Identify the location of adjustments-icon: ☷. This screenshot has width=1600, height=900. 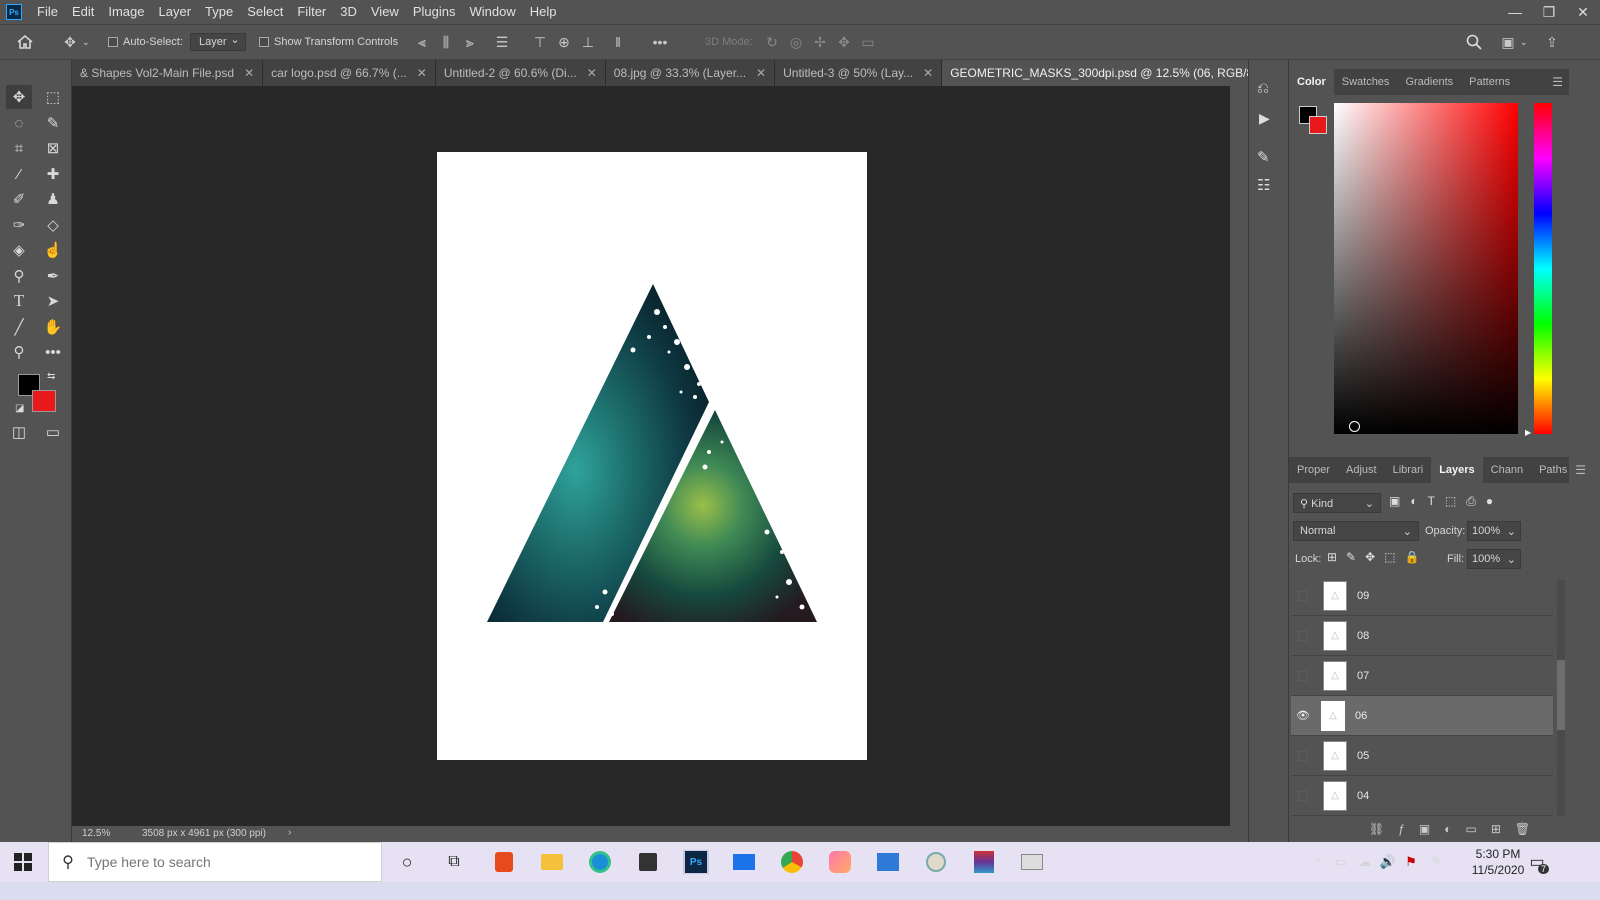
(1263, 185).